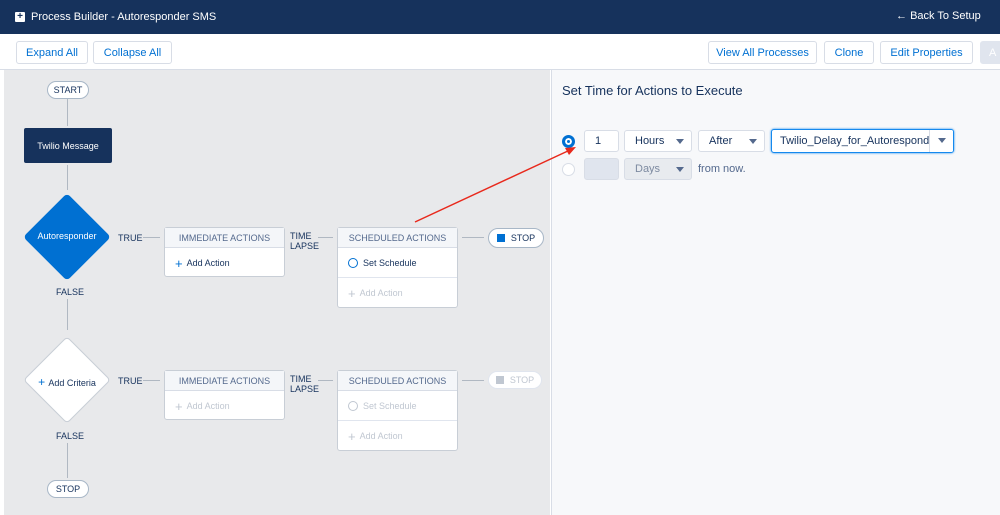 The height and width of the screenshot is (515, 1000). What do you see at coordinates (52, 52) in the screenshot?
I see `expand-all-button: Expand All` at bounding box center [52, 52].